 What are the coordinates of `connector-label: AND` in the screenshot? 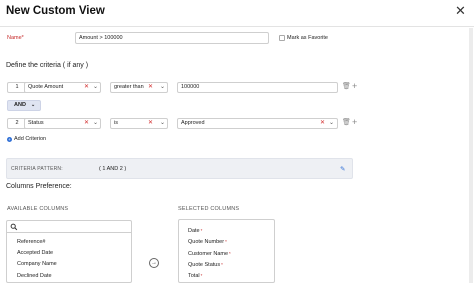 It's located at (20, 105).